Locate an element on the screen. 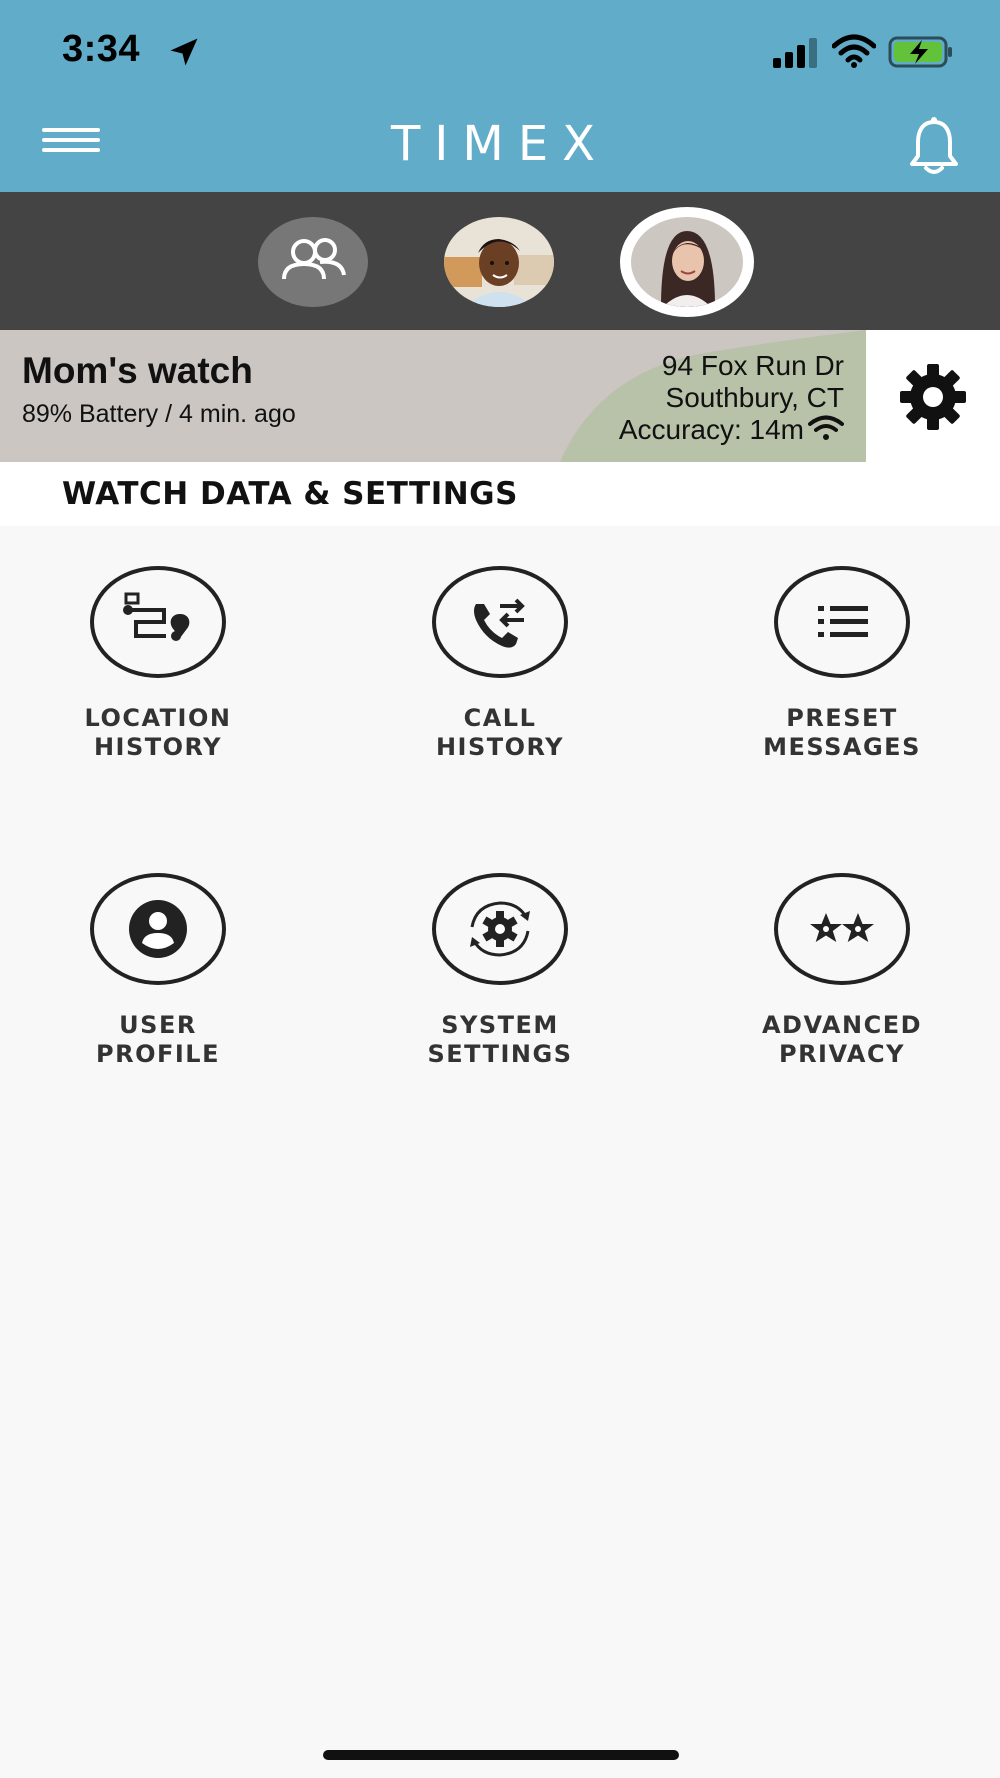 The height and width of the screenshot is (1778, 1000). group-avatar-button is located at coordinates (313, 262).